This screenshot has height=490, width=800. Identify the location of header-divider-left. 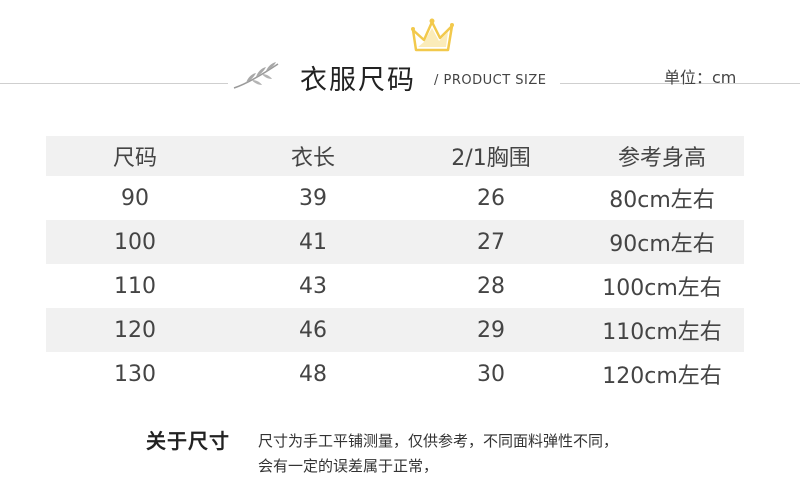
(114, 83).